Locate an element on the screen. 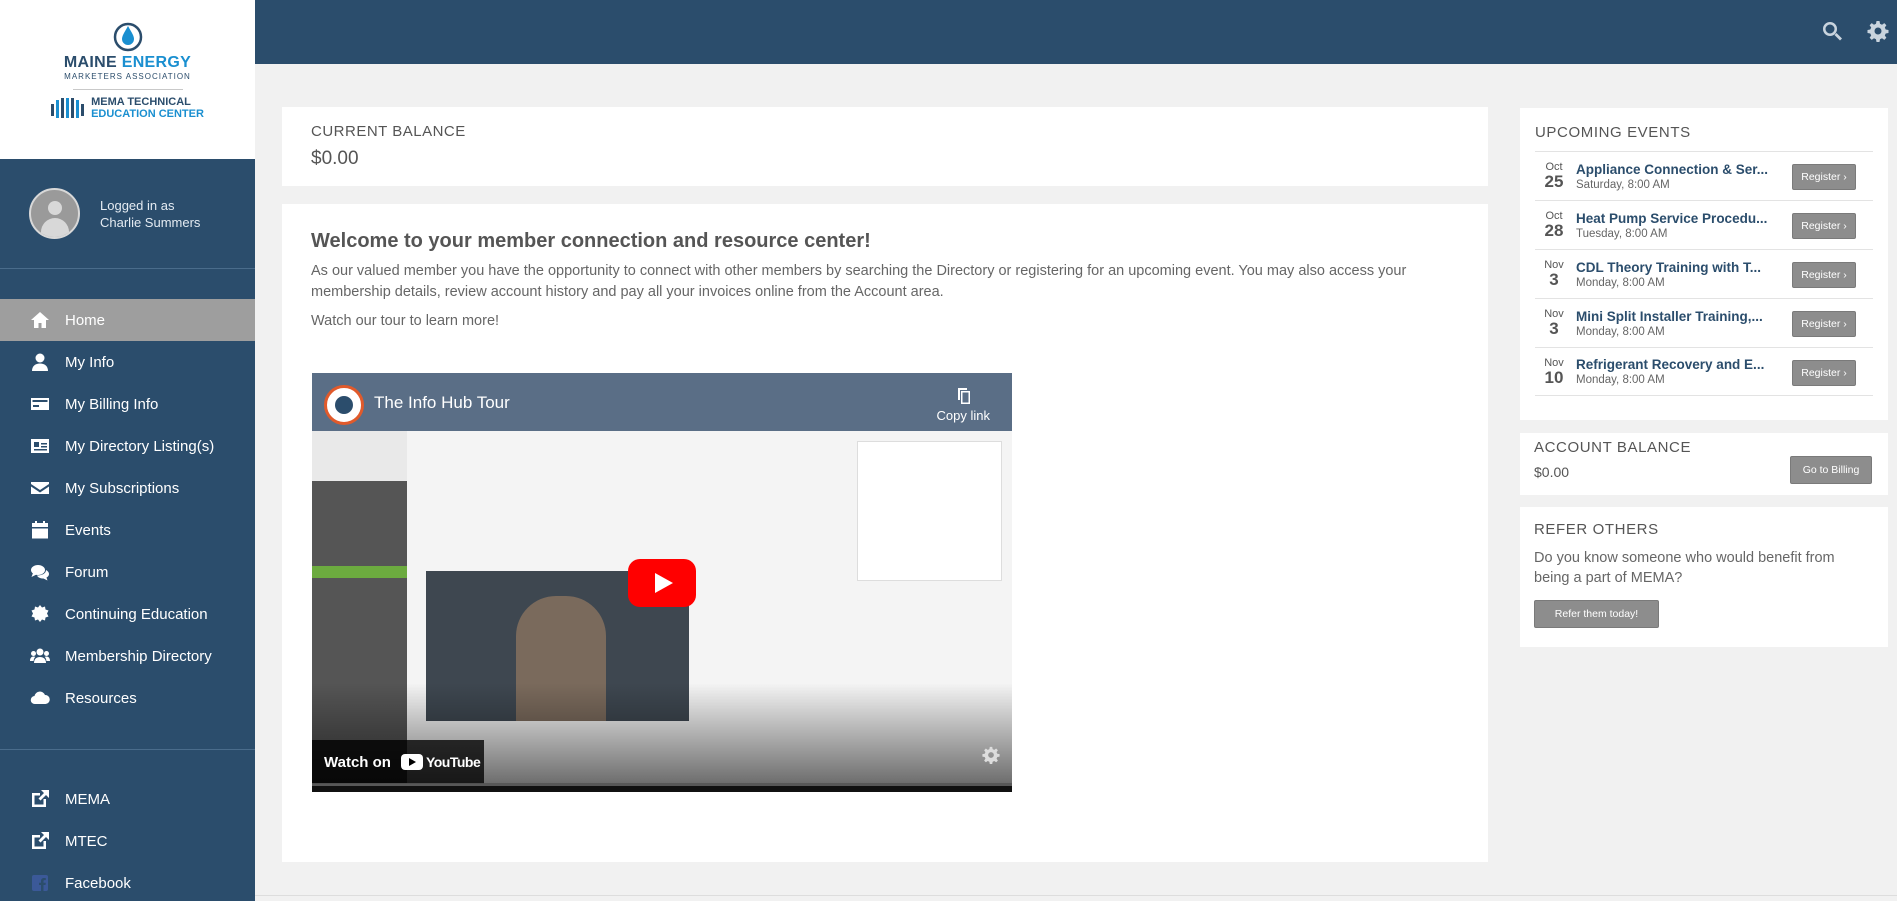 The height and width of the screenshot is (901, 1897). video-progress-bar is located at coordinates (662, 784).